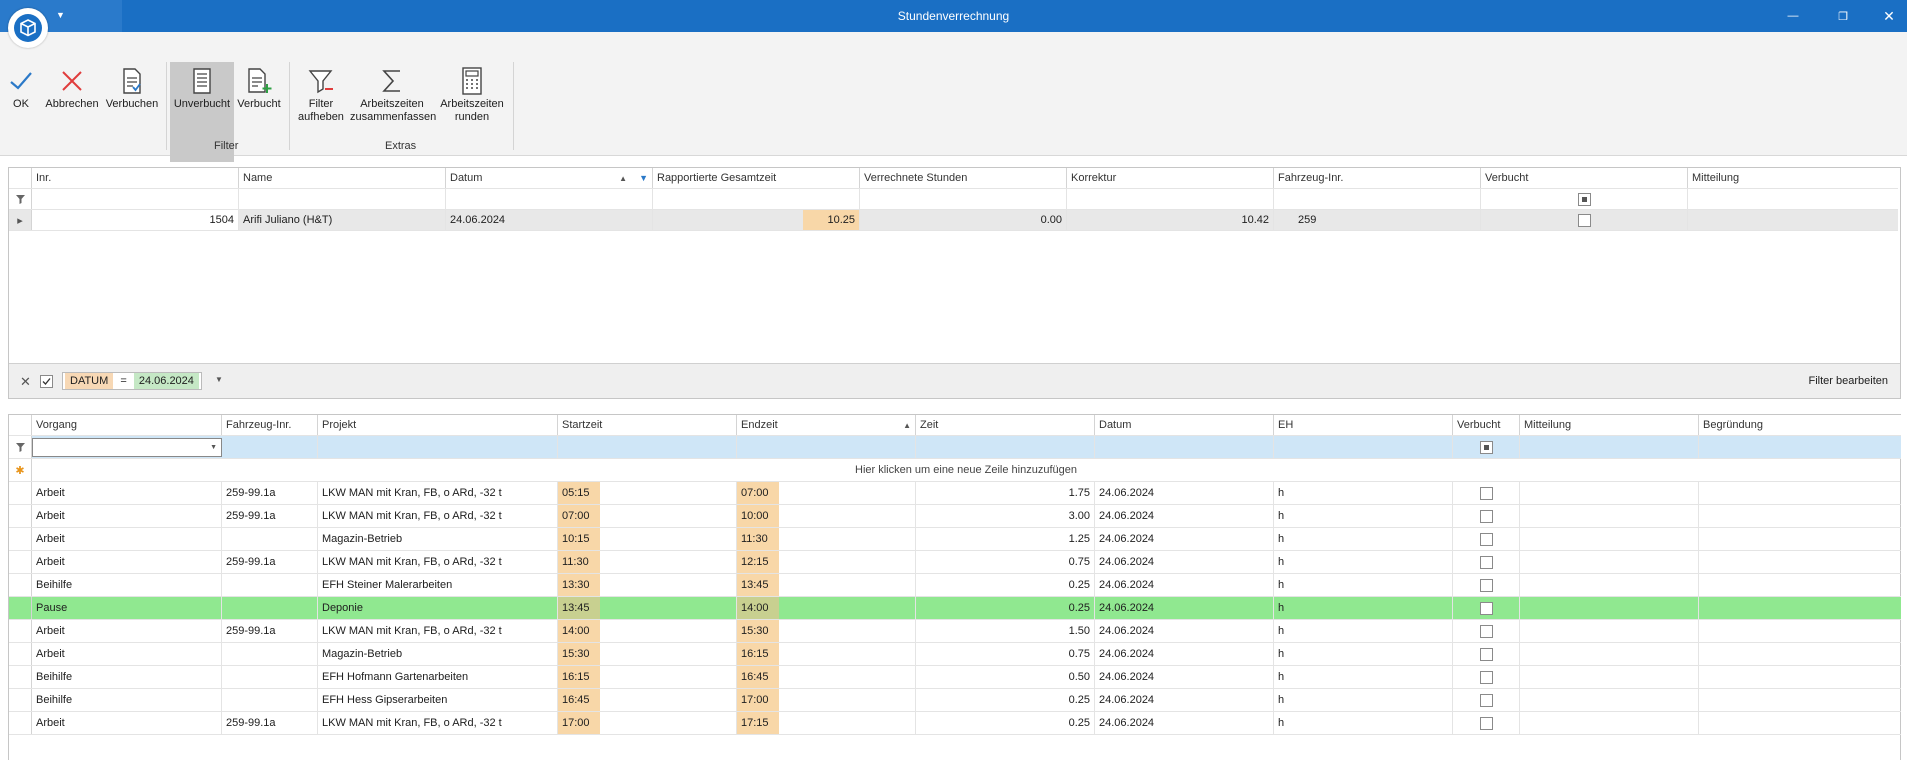 The image size is (1907, 760). Describe the element at coordinates (963, 220) in the screenshot. I see `cell-verrechnet: 0.00` at that location.